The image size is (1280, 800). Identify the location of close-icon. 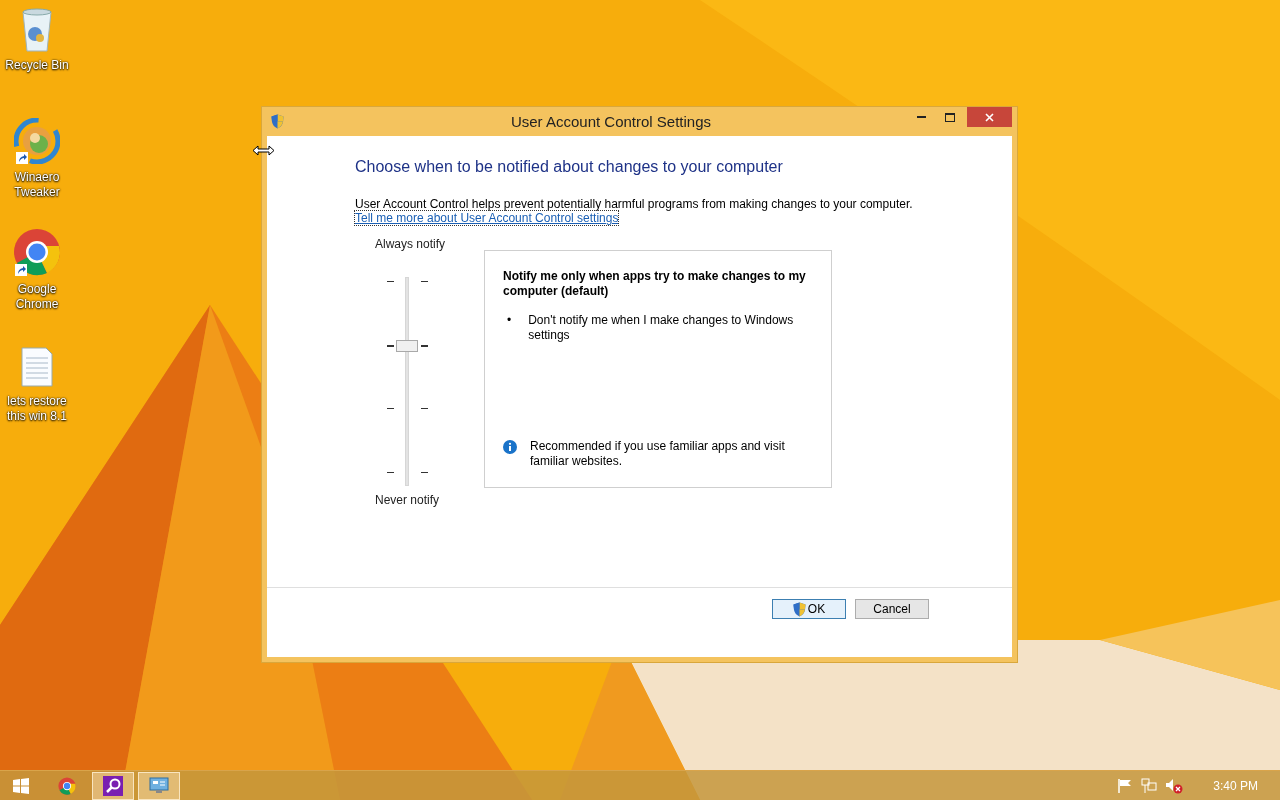
(989, 117).